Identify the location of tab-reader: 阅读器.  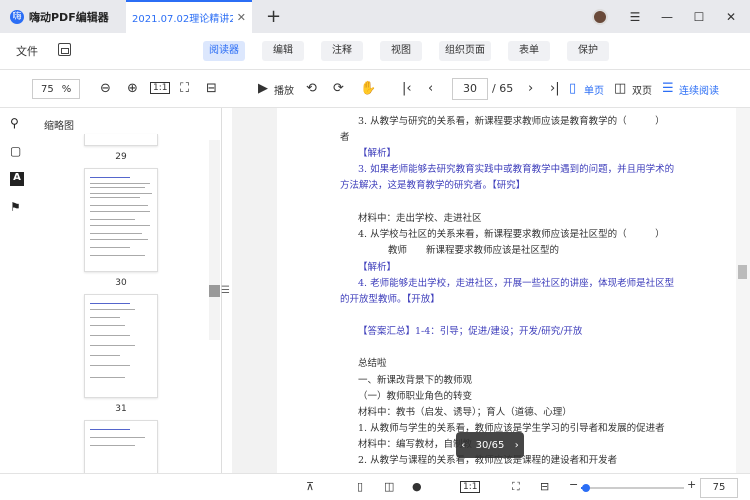
(224, 51).